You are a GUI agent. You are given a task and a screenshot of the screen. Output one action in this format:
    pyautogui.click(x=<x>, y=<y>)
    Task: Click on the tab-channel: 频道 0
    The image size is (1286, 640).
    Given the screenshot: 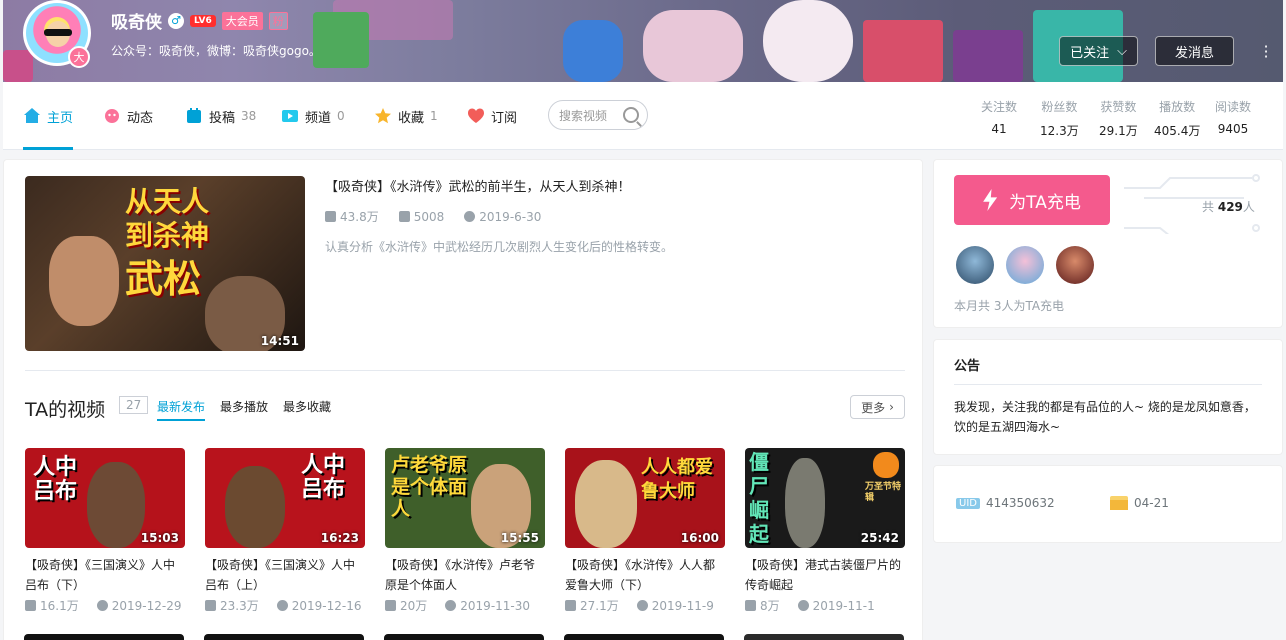 What is the action you would take?
    pyautogui.click(x=313, y=116)
    